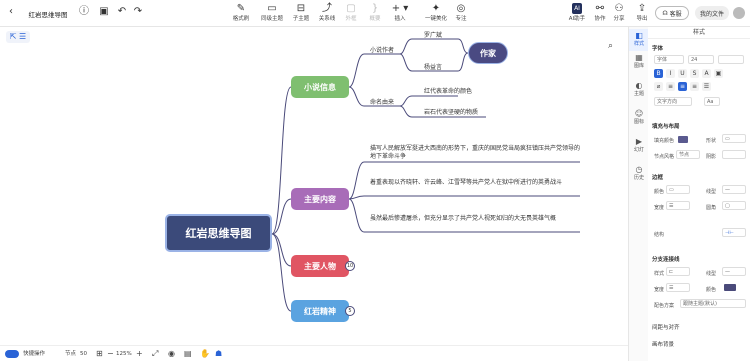 The height and width of the screenshot is (361, 750). What do you see at coordinates (577, 12) in the screenshot?
I see `ai-button: AI AI助手` at bounding box center [577, 12].